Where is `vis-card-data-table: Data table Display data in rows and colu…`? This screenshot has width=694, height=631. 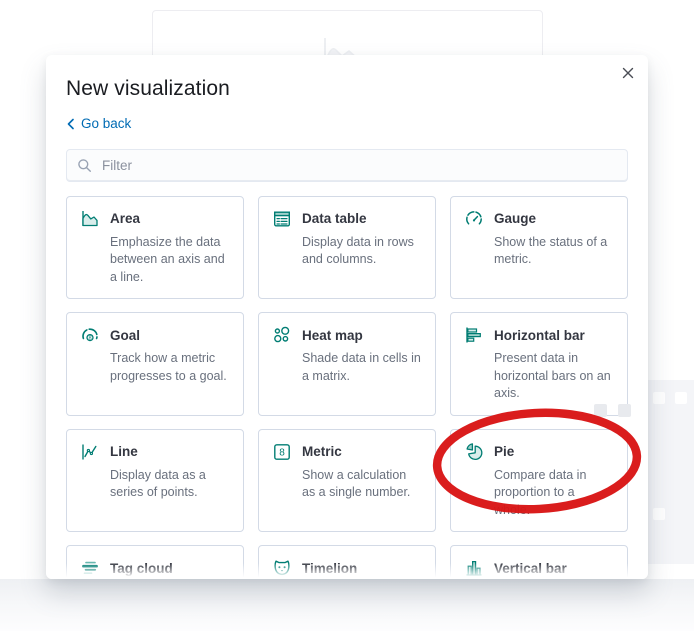 vis-card-data-table: Data table Display data in rows and colu… is located at coordinates (347, 247).